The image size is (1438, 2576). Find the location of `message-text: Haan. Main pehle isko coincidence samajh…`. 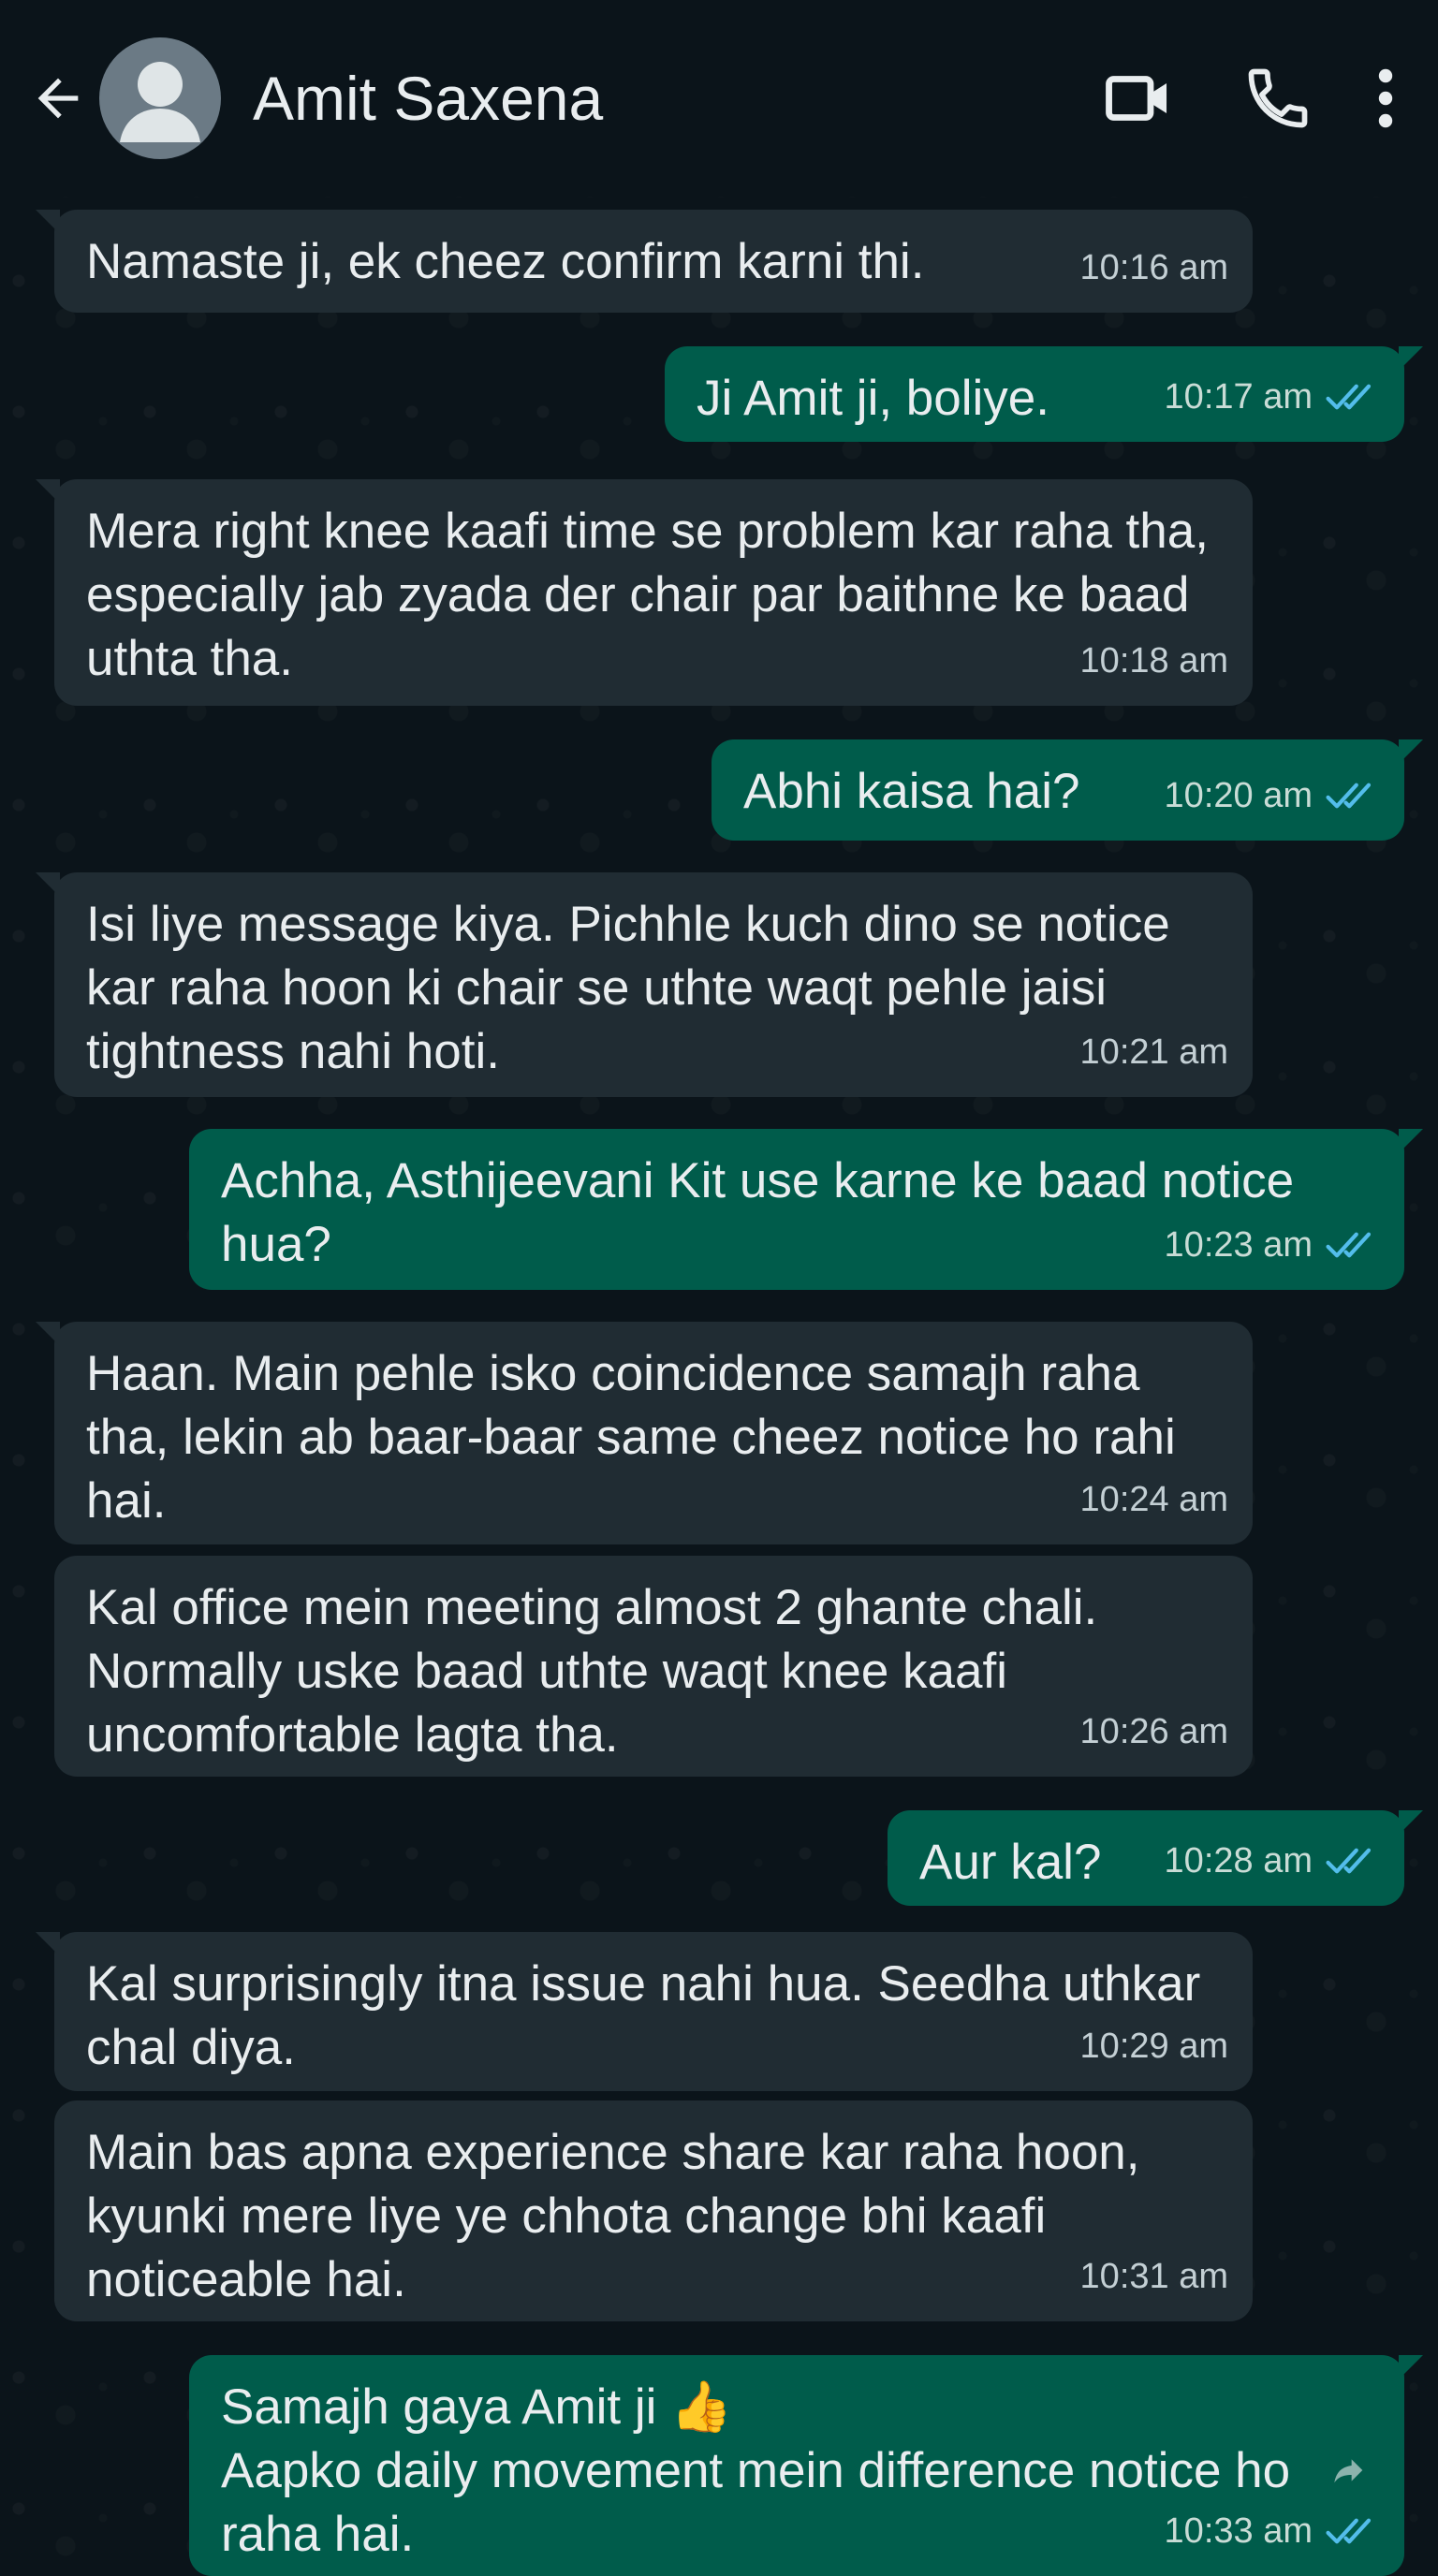

message-text: Haan. Main pehle isko coincidence samajh… is located at coordinates (631, 1437).